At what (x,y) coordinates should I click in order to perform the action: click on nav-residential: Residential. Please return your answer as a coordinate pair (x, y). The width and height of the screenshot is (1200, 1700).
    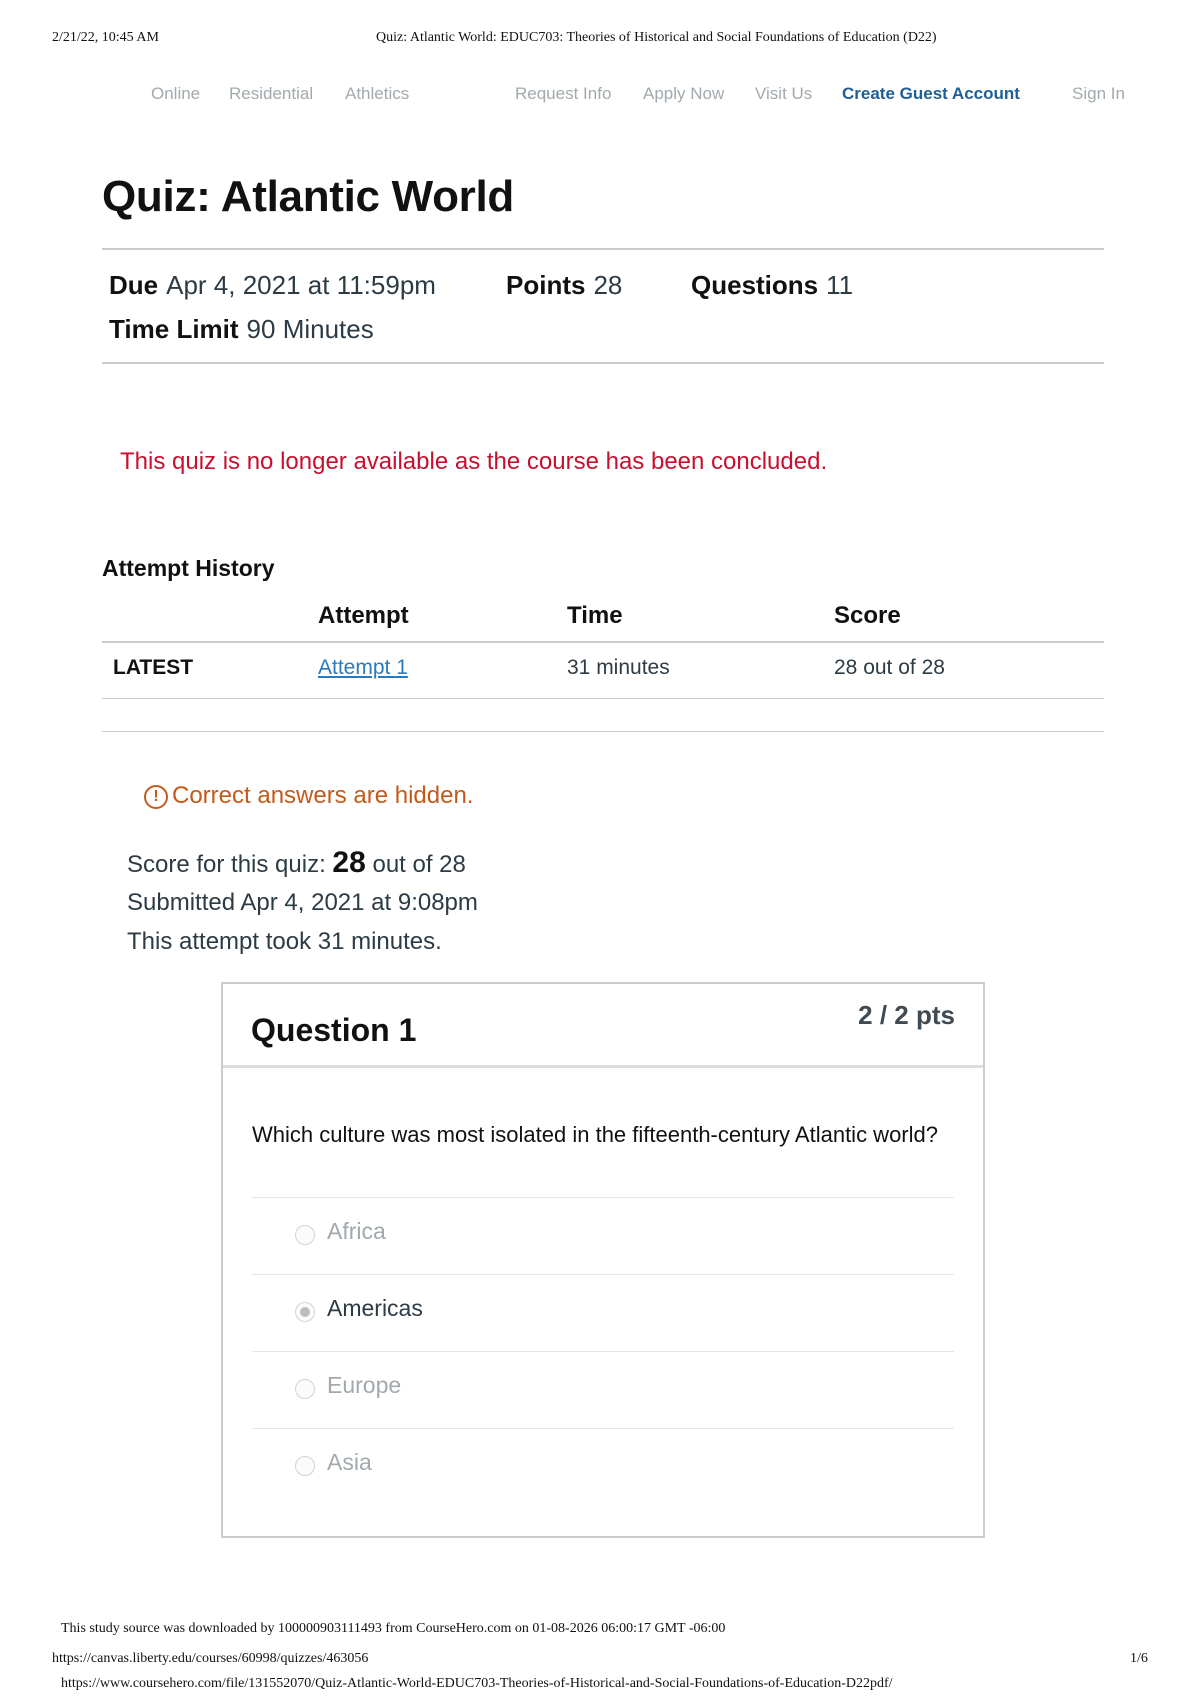
    Looking at the image, I should click on (271, 94).